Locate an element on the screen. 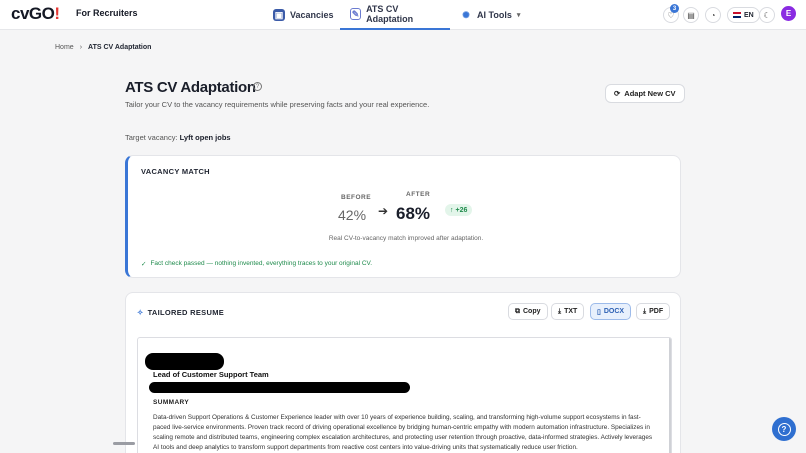 This screenshot has height=453, width=806. copy-label: Copy is located at coordinates (532, 311).